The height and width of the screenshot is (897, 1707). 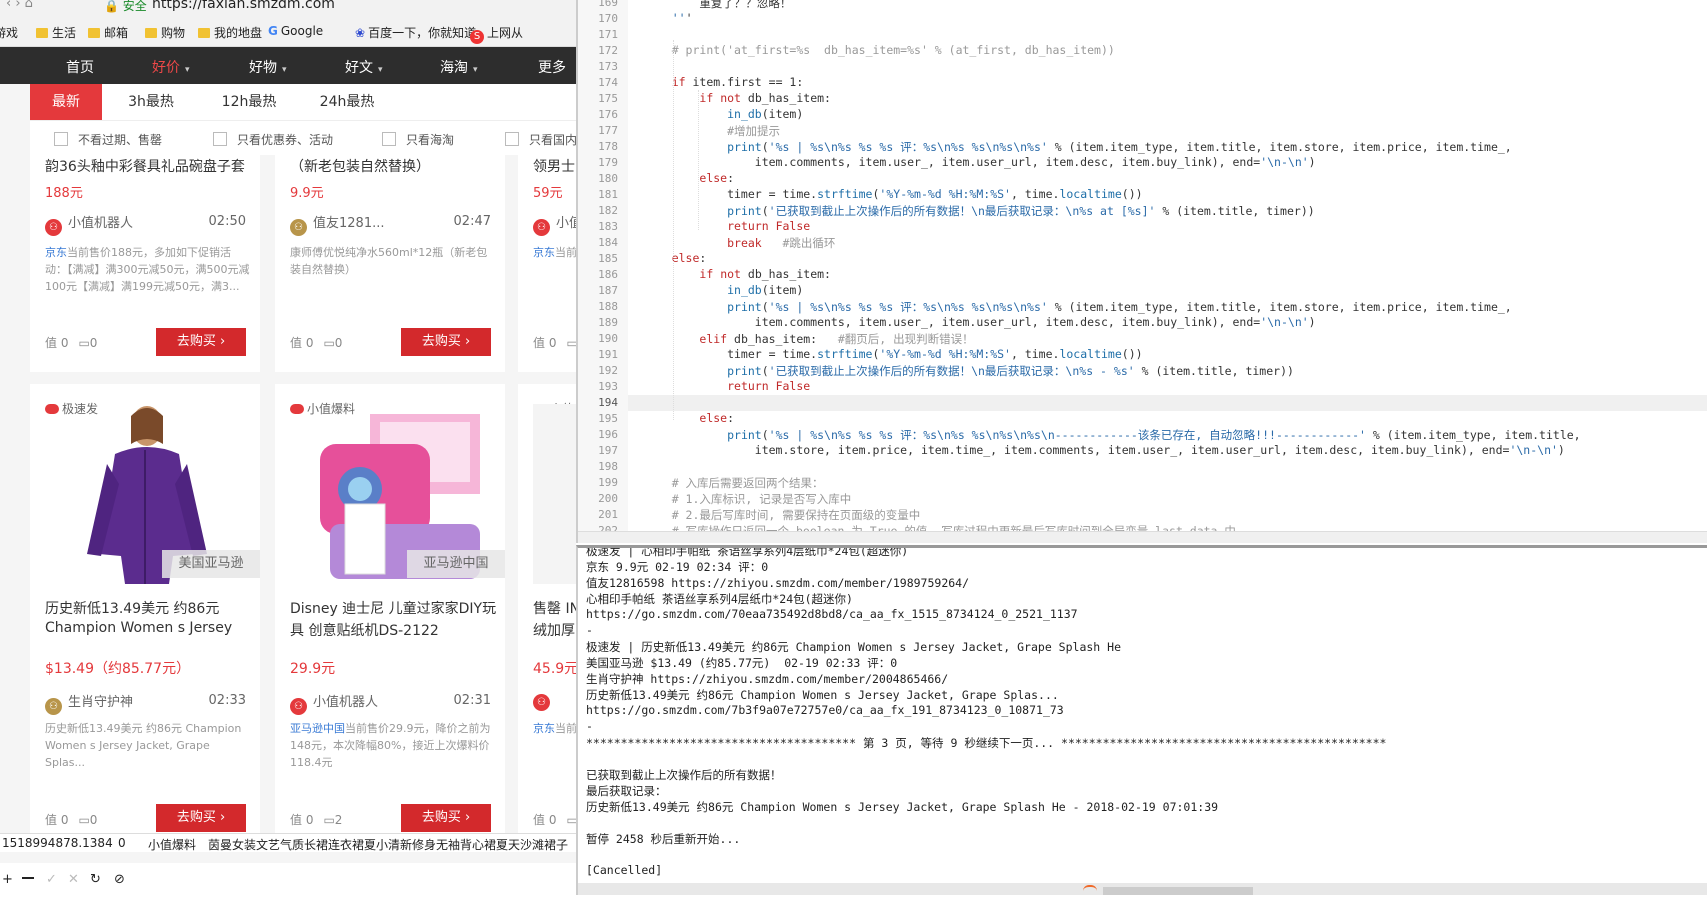 What do you see at coordinates (230, 32) in the screenshot?
I see `bookmark-item: 我的地盘` at bounding box center [230, 32].